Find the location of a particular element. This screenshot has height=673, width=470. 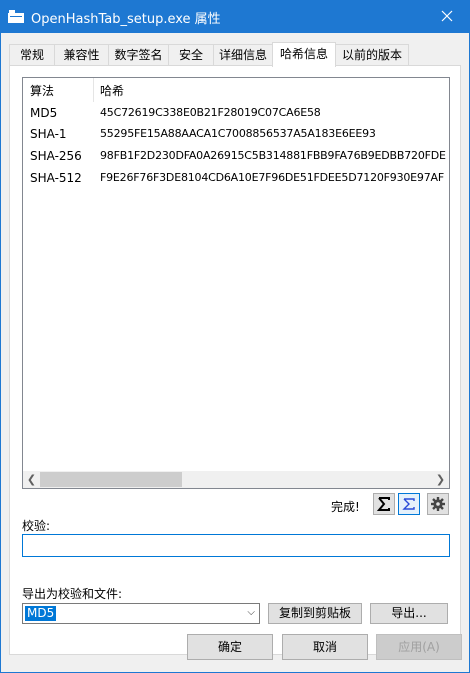

hash-row-md5: MD5 45C72619C338E0B21F28019C07CA6E58 is located at coordinates (236, 113).